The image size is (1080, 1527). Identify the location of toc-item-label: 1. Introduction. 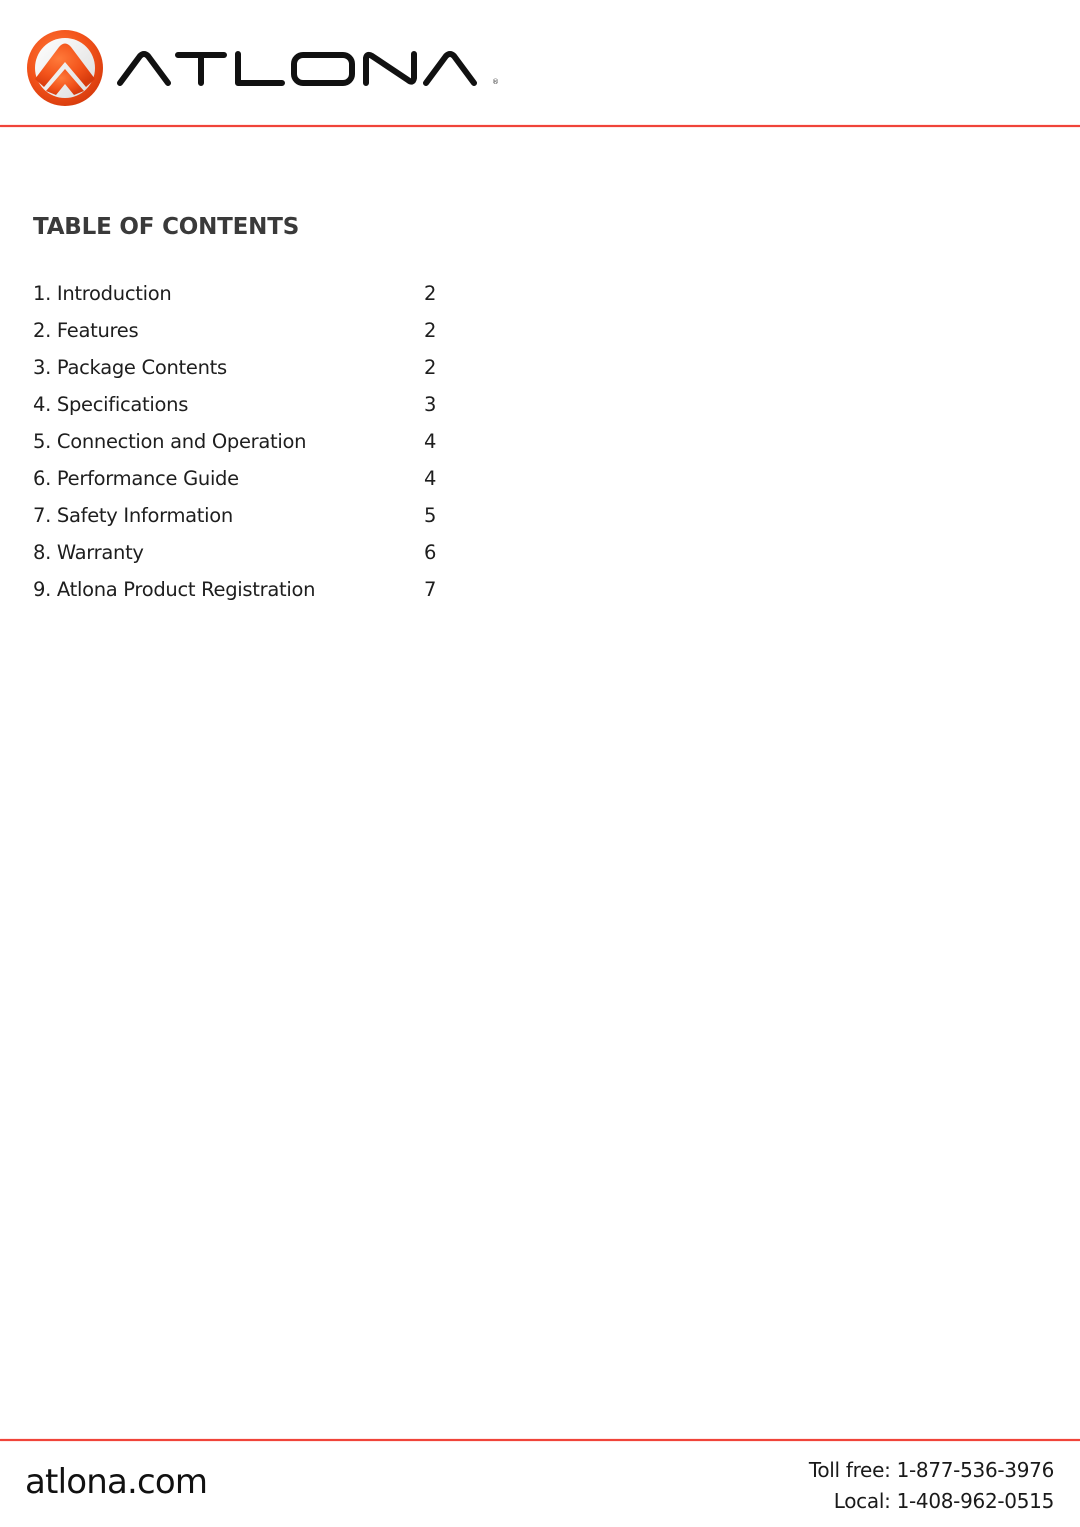
(102, 293).